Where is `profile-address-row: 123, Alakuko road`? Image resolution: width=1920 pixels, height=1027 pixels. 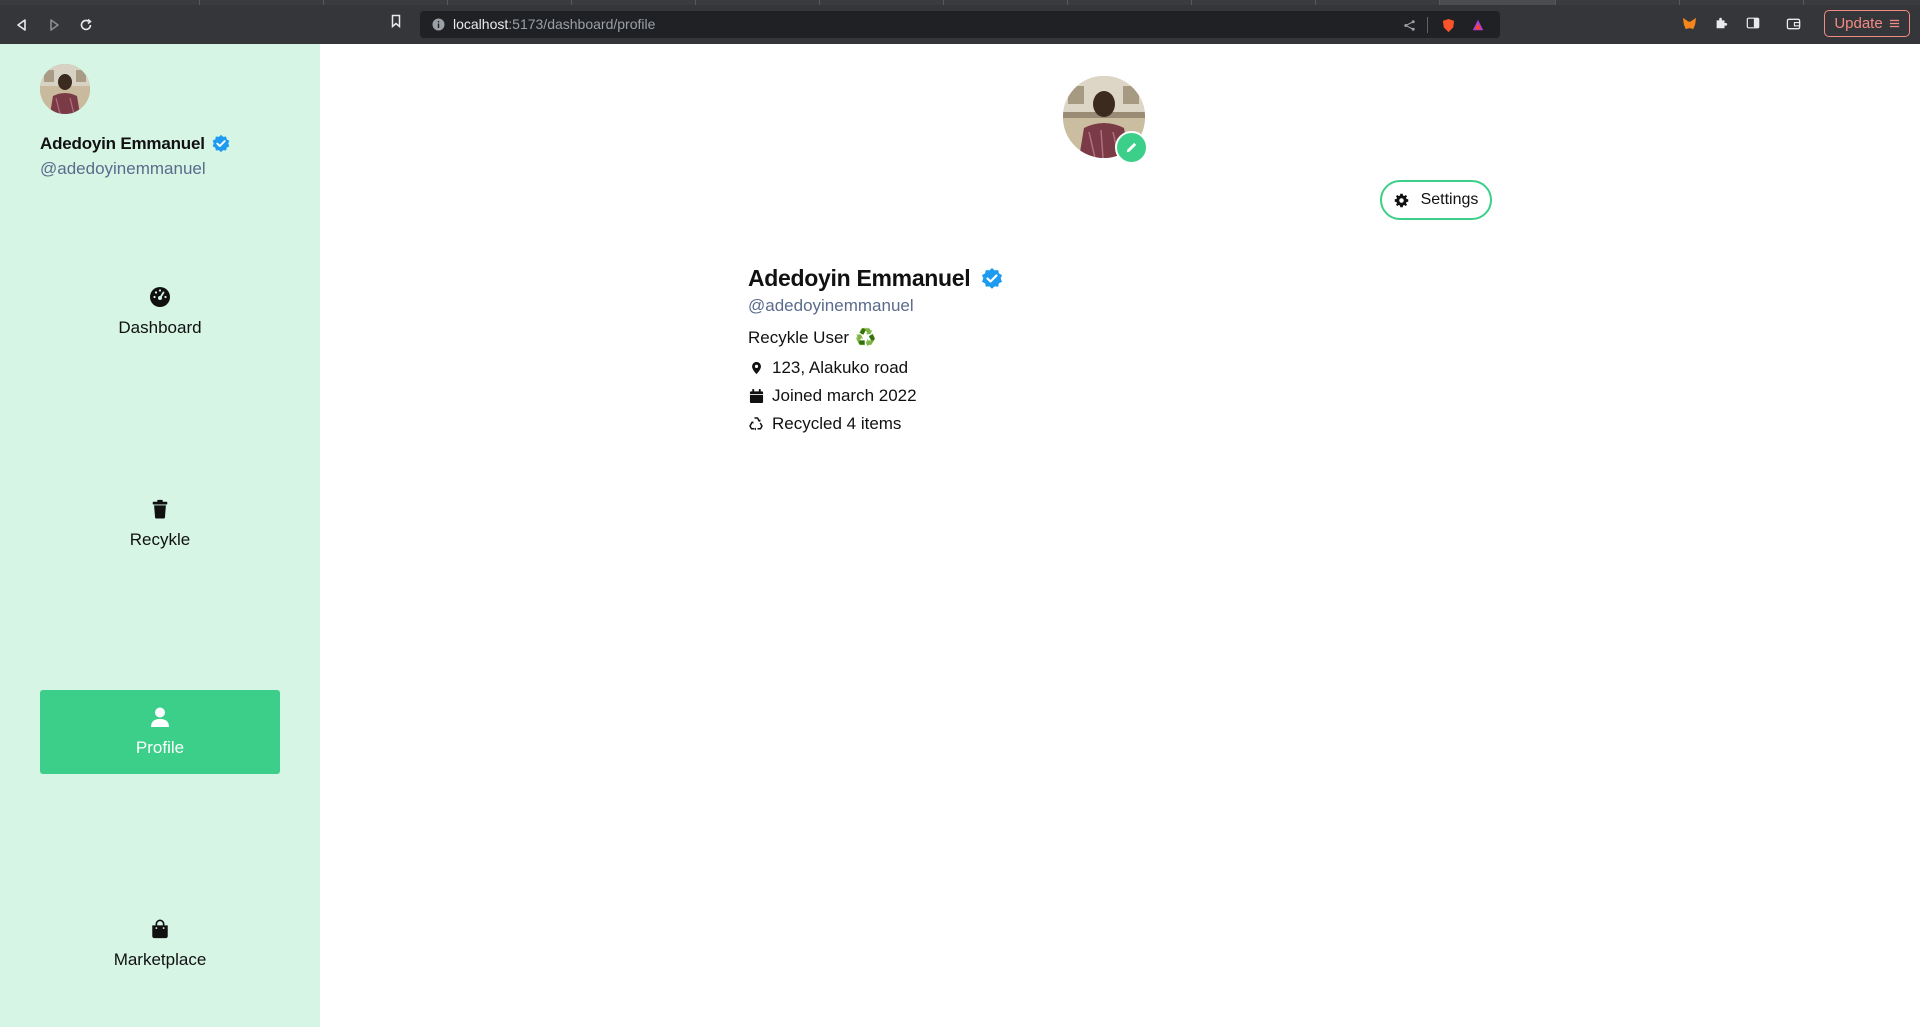 profile-address-row: 123, Alakuko road is located at coordinates (828, 368).